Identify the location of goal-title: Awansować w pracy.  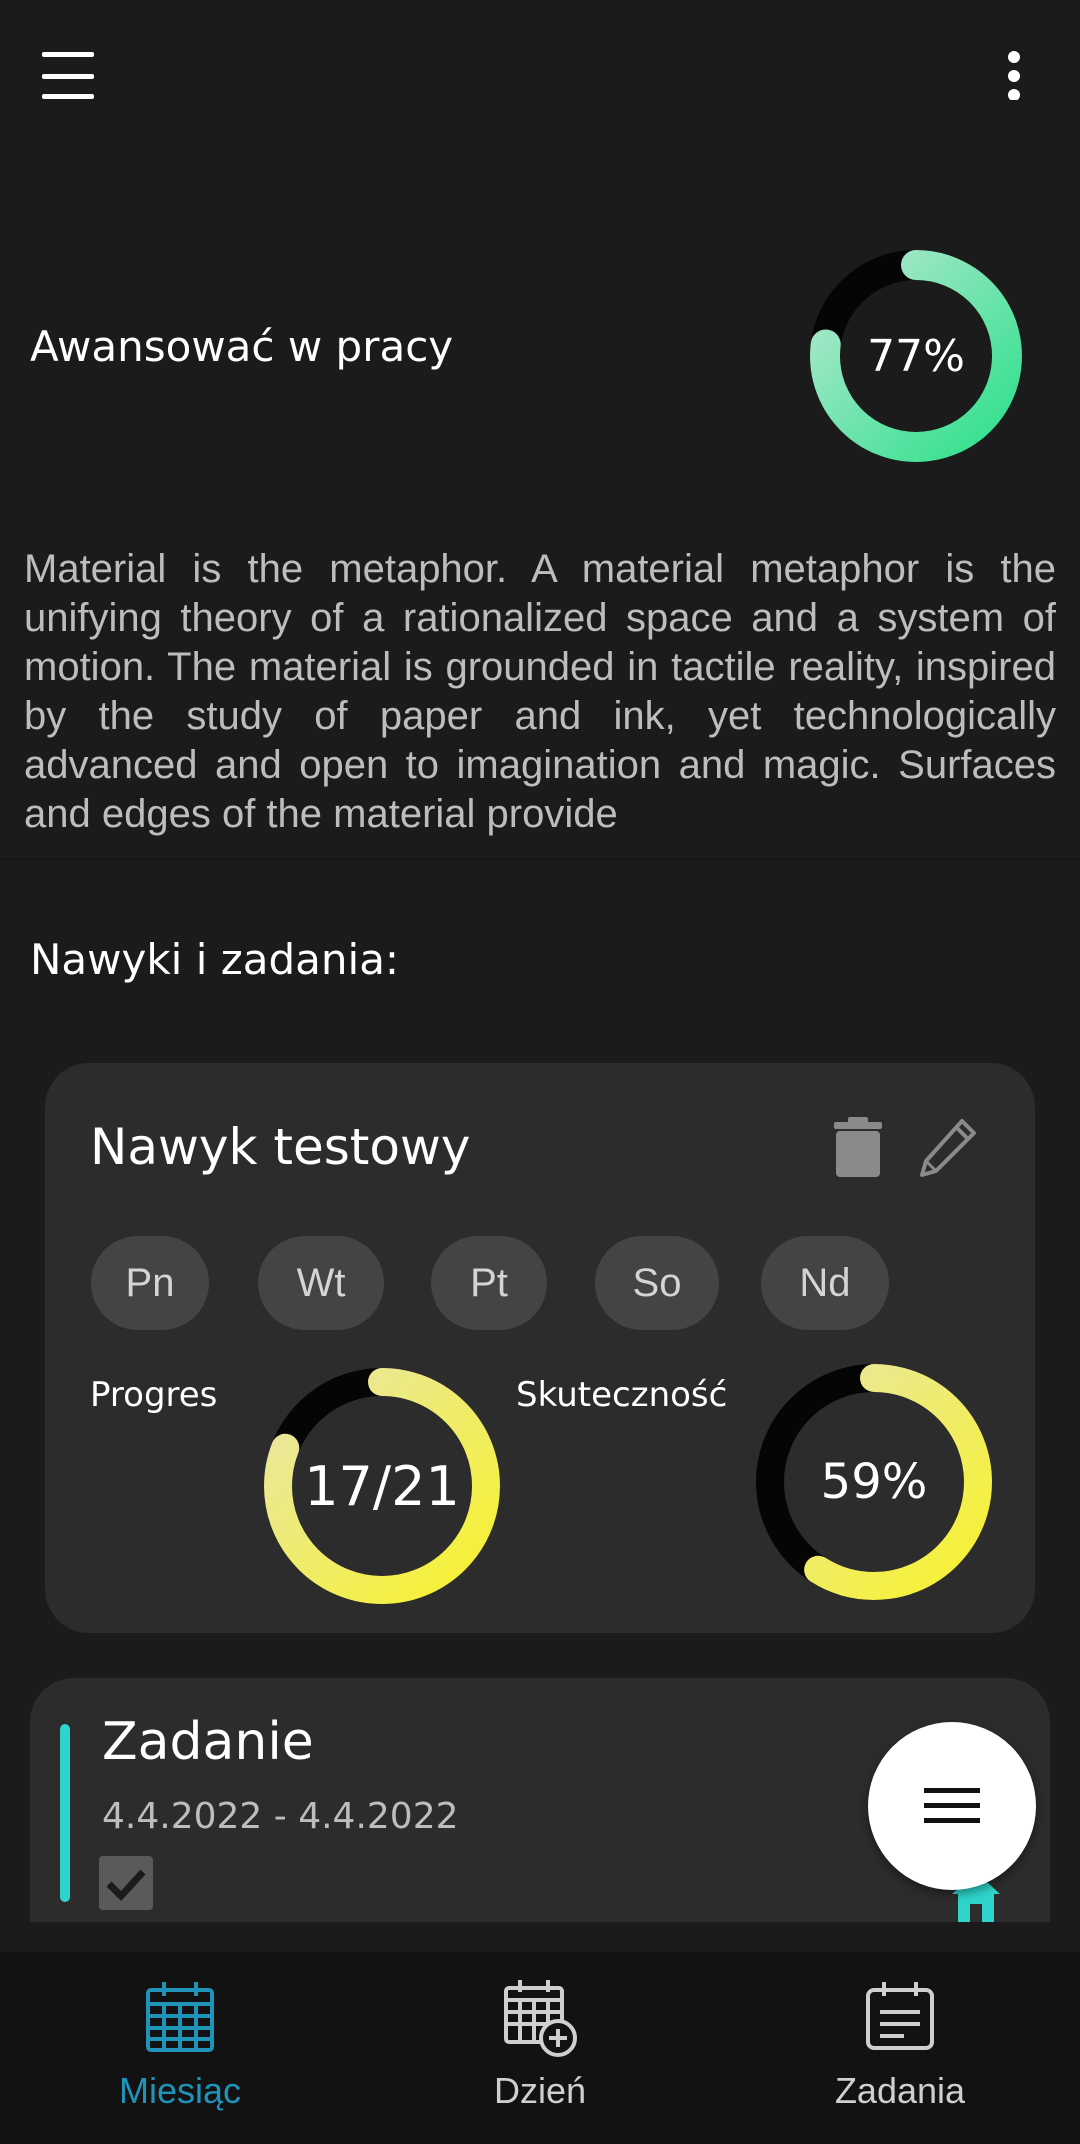
(242, 346).